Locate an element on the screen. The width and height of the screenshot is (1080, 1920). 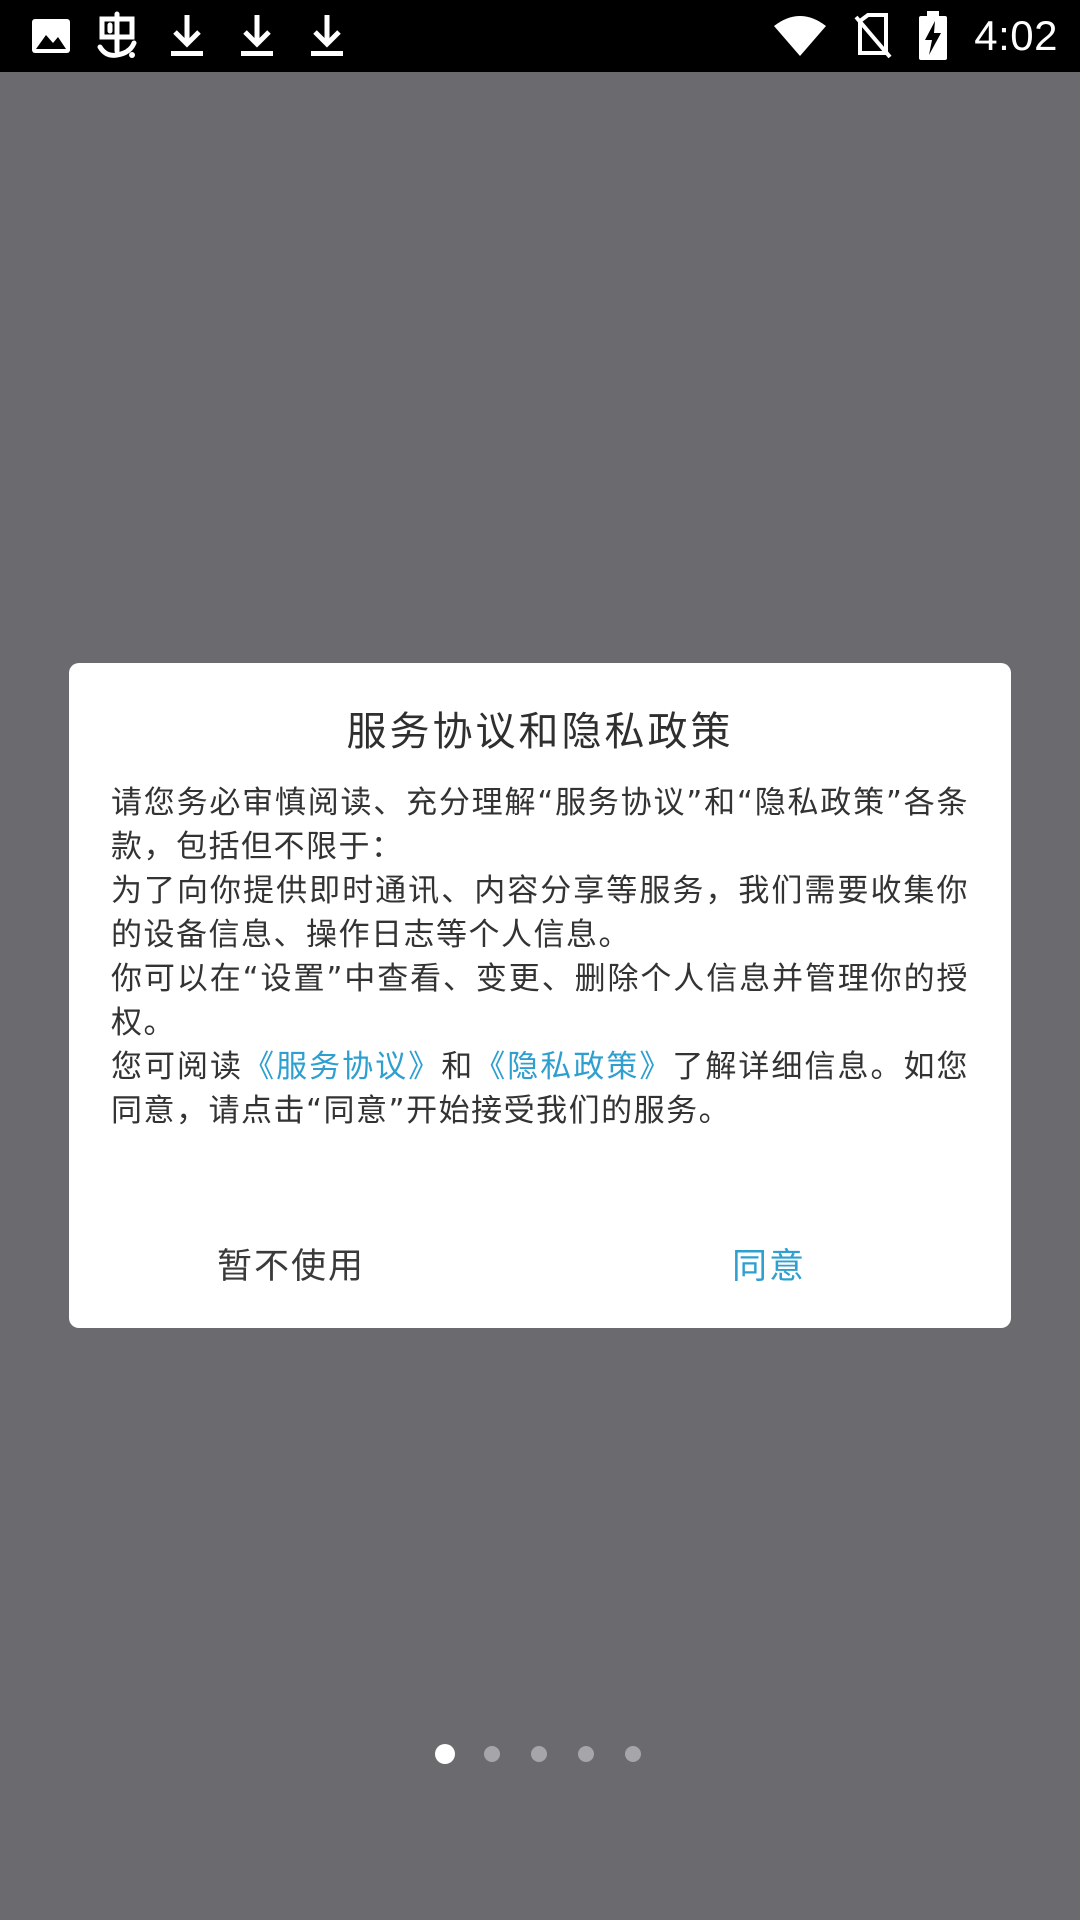
paragraph-text: 和 is located at coordinates (458, 1067).